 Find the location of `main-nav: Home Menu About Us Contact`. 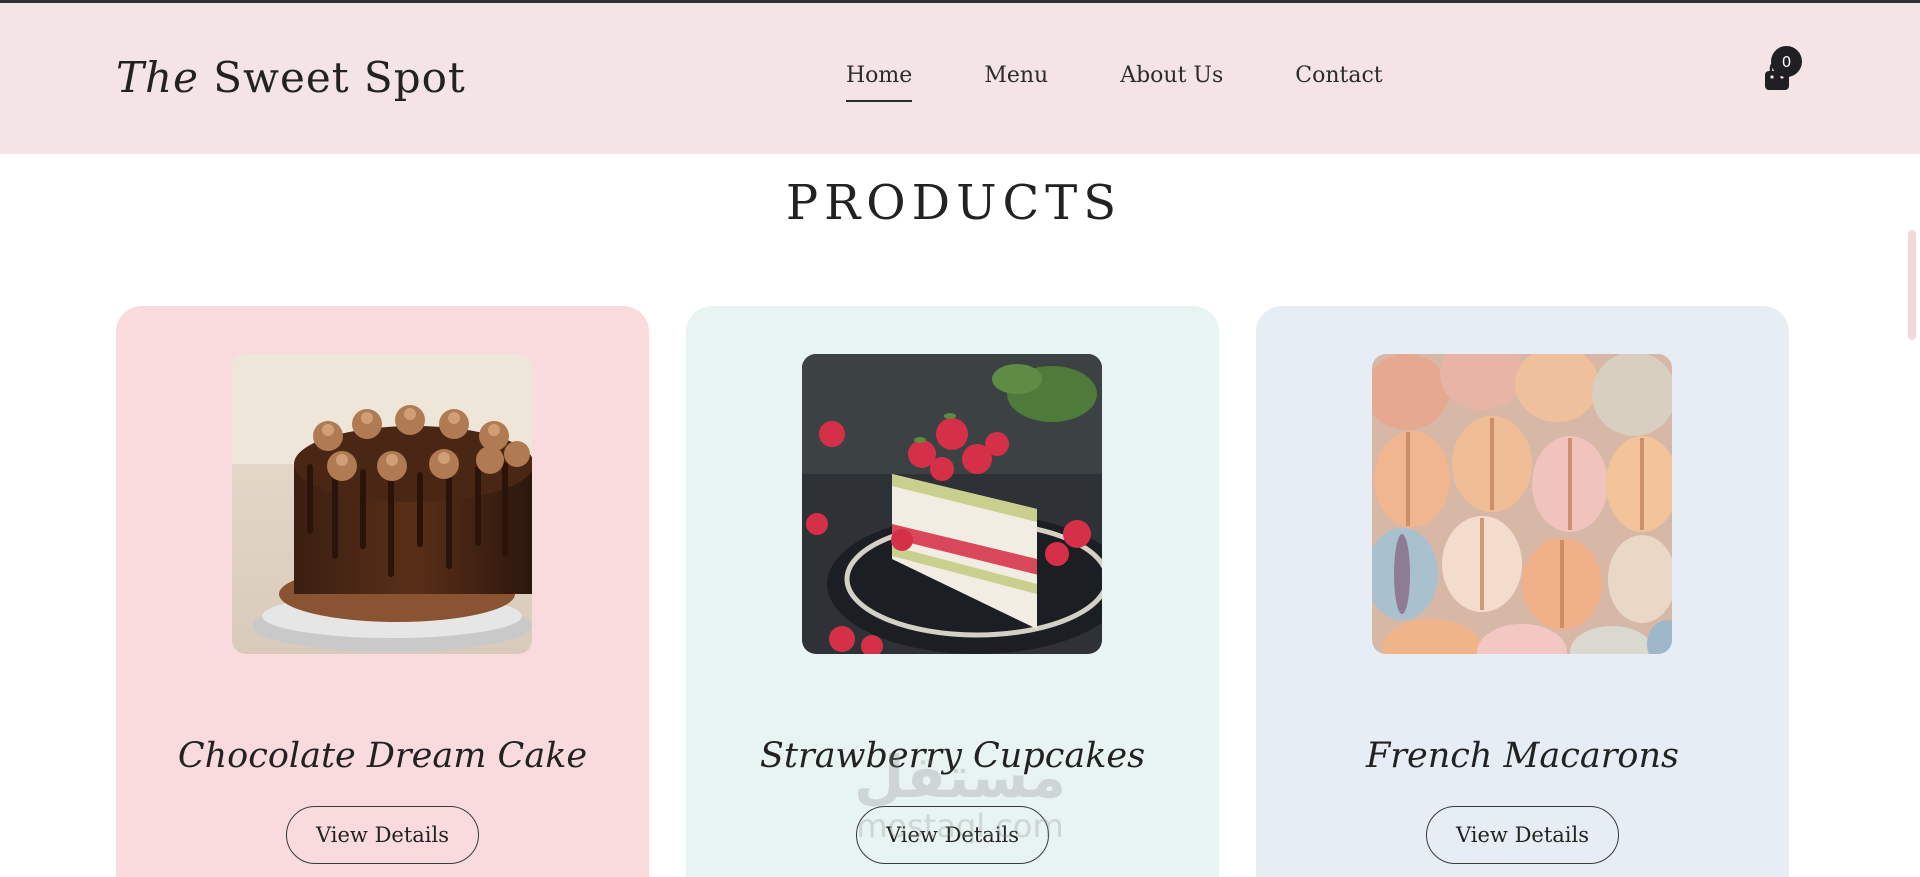

main-nav: Home Menu About Us Contact is located at coordinates (1114, 82).